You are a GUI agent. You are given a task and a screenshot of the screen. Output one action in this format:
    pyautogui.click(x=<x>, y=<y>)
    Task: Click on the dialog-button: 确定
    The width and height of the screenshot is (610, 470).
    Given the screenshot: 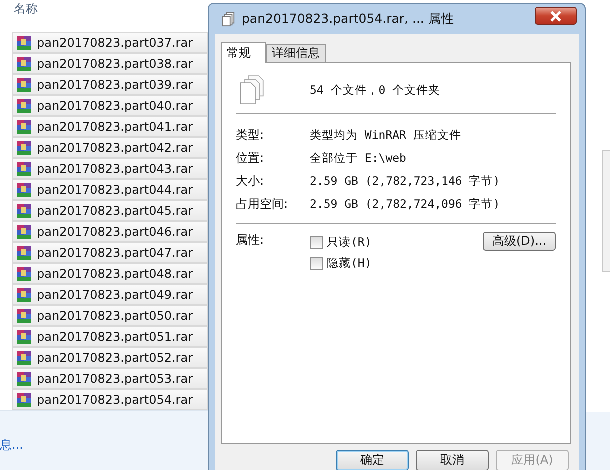 What is the action you would take?
    pyautogui.click(x=372, y=460)
    